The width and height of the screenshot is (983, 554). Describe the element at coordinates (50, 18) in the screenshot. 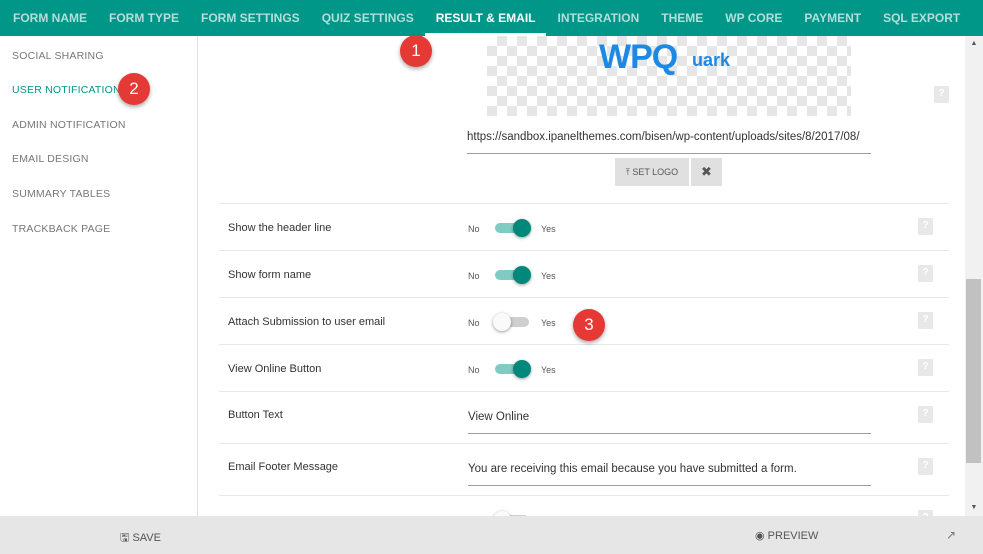

I see `tab-form-name: FORM NAME` at that location.